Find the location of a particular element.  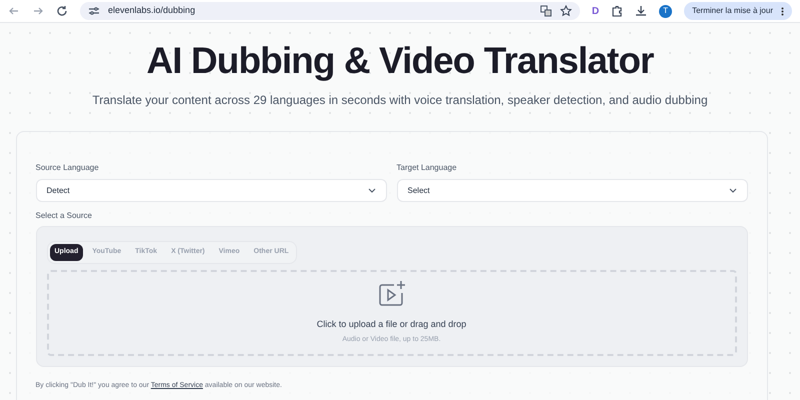

field-label: Select a Source is located at coordinates (64, 216).